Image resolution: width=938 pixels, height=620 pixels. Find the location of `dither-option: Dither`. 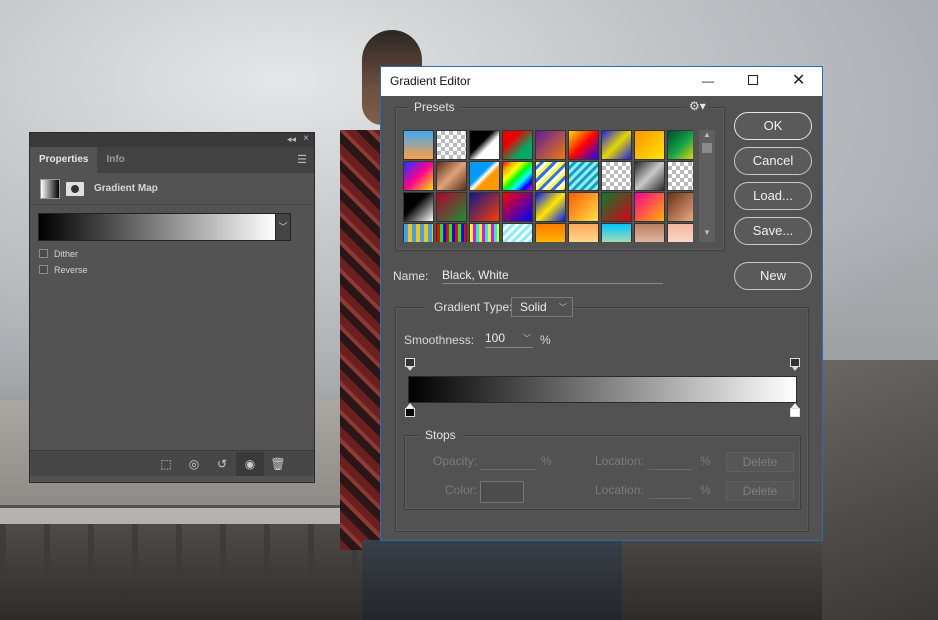

dither-option: Dither is located at coordinates (176, 253).